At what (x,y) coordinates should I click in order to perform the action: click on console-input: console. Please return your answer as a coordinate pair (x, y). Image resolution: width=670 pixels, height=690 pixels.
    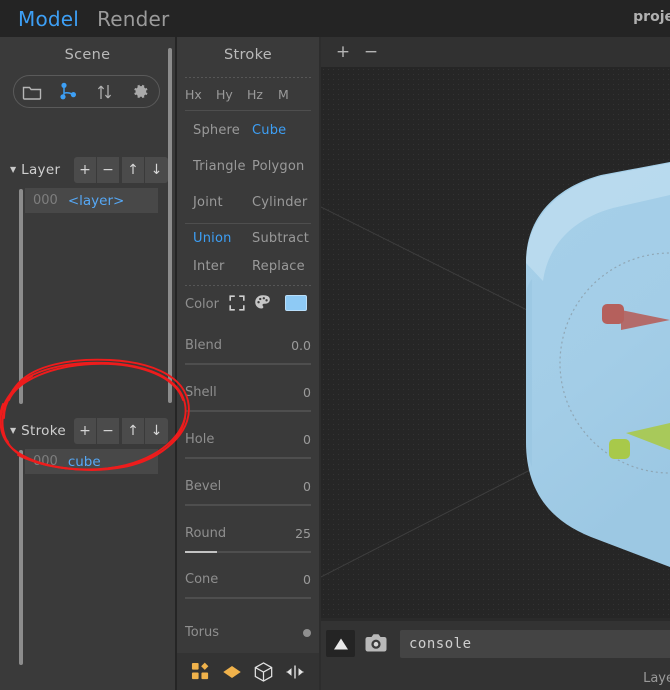
    Looking at the image, I should click on (535, 644).